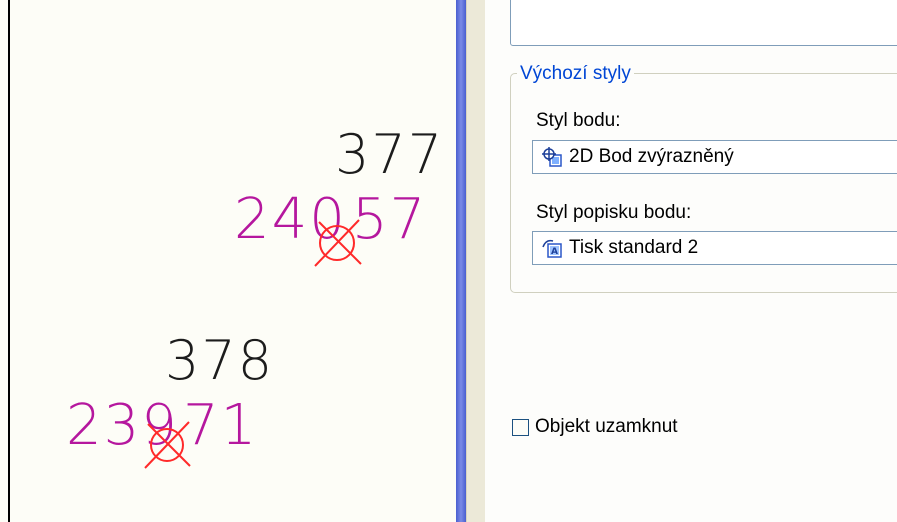 This screenshot has width=897, height=522. Describe the element at coordinates (552, 157) in the screenshot. I see `point-style-icon` at that location.